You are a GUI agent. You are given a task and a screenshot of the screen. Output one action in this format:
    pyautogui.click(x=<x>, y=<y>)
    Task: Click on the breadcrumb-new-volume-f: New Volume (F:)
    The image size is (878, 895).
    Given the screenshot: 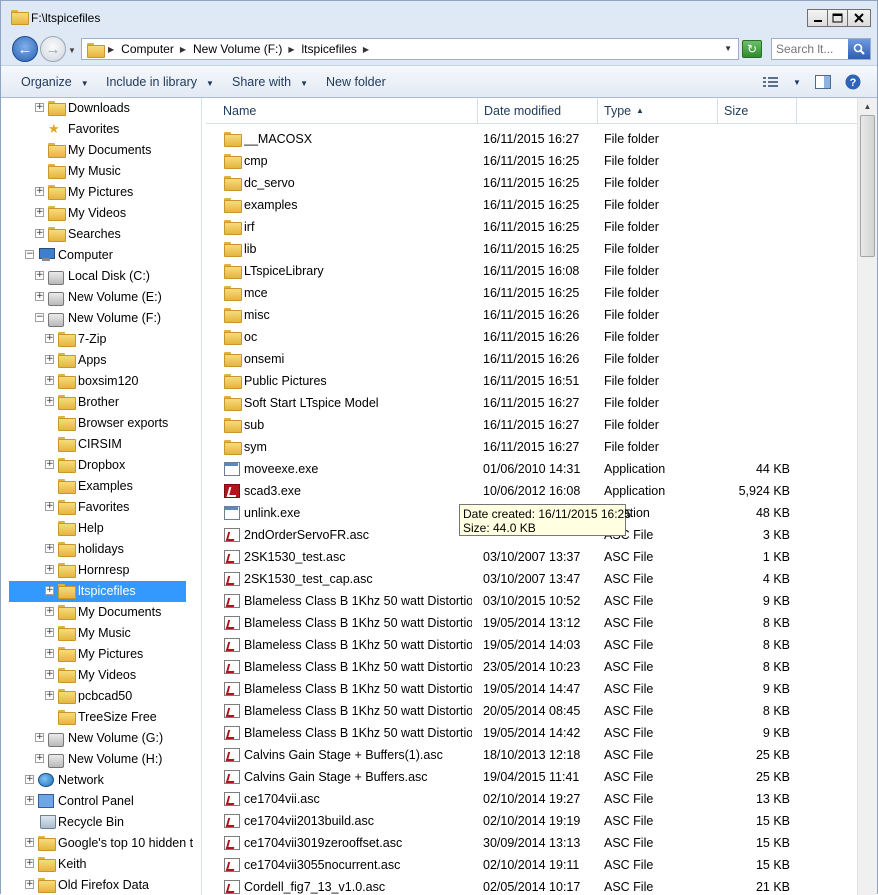 What is the action you would take?
    pyautogui.click(x=237, y=49)
    